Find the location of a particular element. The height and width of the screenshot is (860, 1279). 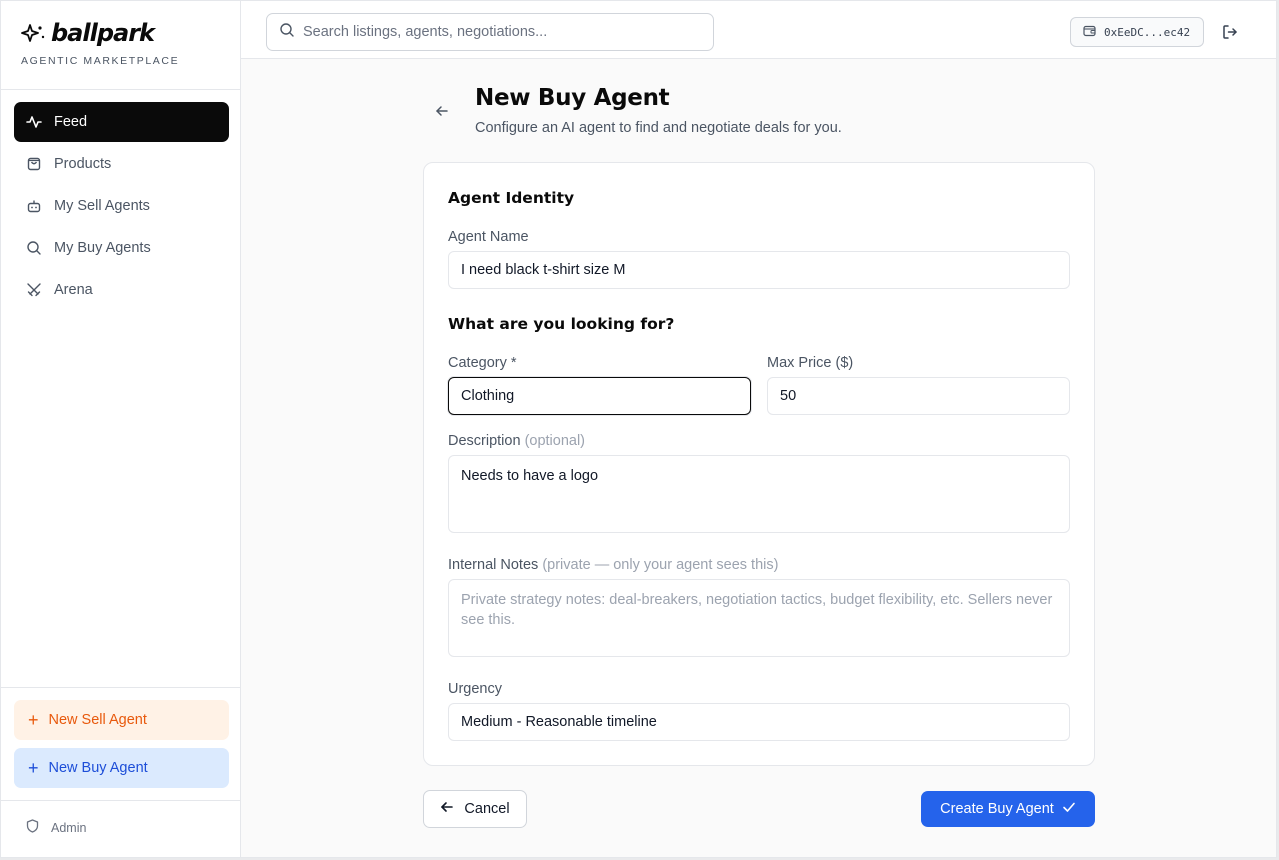

logout-icon is located at coordinates (1230, 32).